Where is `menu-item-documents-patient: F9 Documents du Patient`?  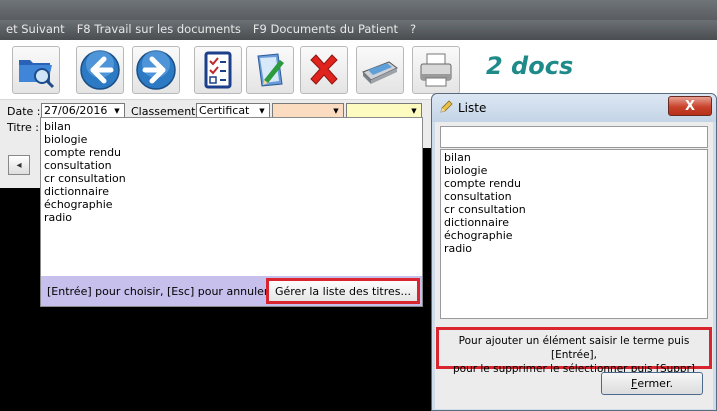 menu-item-documents-patient: F9 Documents du Patient is located at coordinates (325, 29).